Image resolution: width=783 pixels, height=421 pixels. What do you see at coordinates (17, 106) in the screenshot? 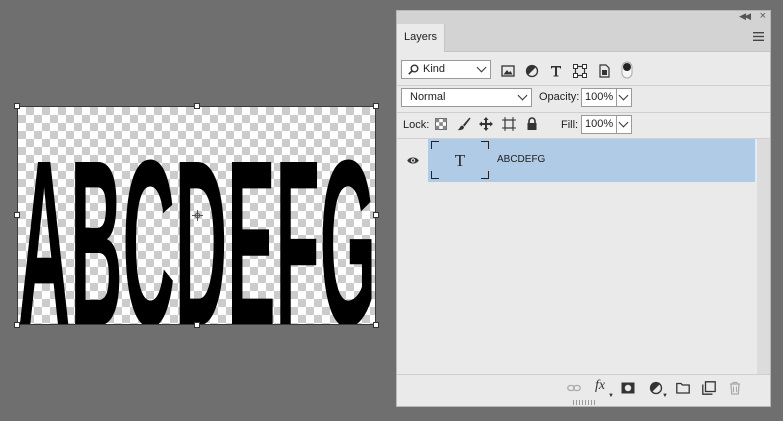
I see `handle-top-left` at bounding box center [17, 106].